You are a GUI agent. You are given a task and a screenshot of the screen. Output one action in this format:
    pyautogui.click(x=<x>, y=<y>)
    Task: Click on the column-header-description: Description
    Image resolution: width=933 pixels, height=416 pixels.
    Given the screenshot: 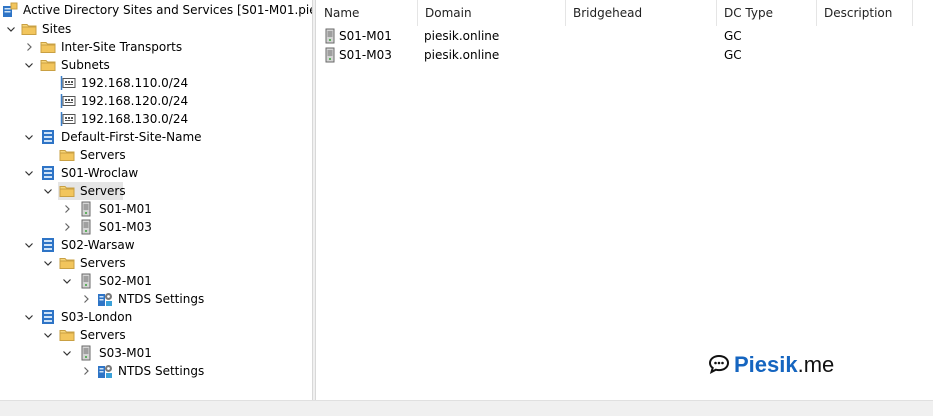 What is the action you would take?
    pyautogui.click(x=865, y=13)
    